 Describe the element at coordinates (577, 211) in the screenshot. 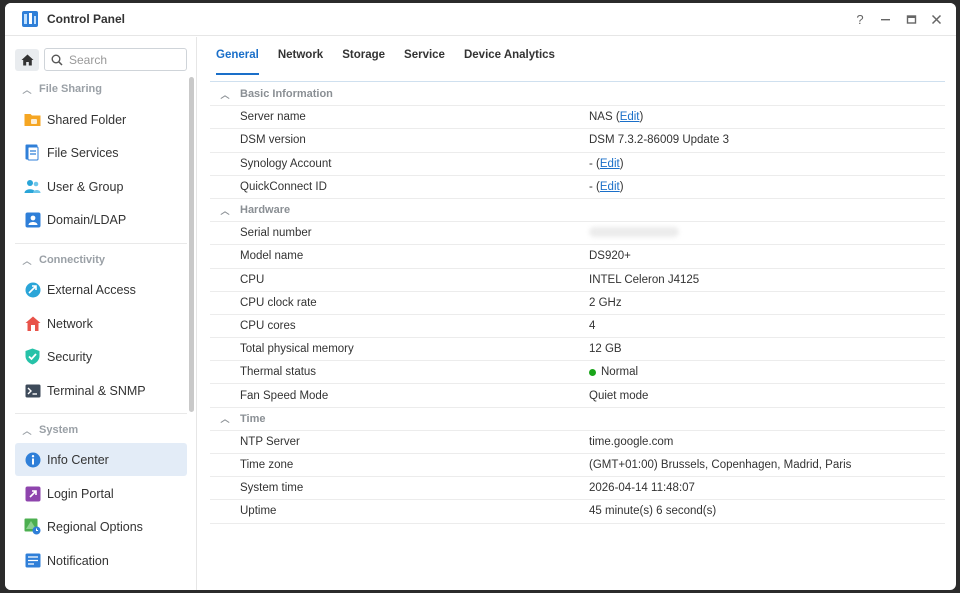

I see `section-hardware: ︿ Hardware` at that location.